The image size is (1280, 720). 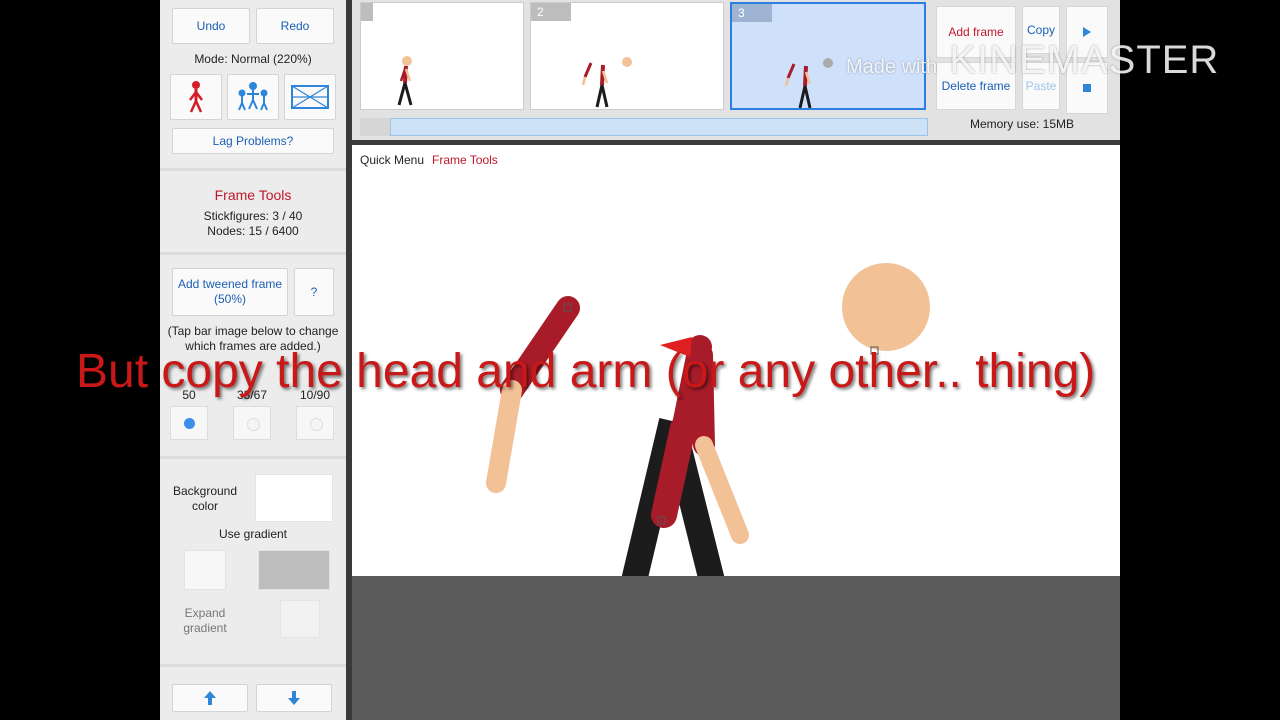 I want to click on multi-figure-tool-button, so click(x=253, y=97).